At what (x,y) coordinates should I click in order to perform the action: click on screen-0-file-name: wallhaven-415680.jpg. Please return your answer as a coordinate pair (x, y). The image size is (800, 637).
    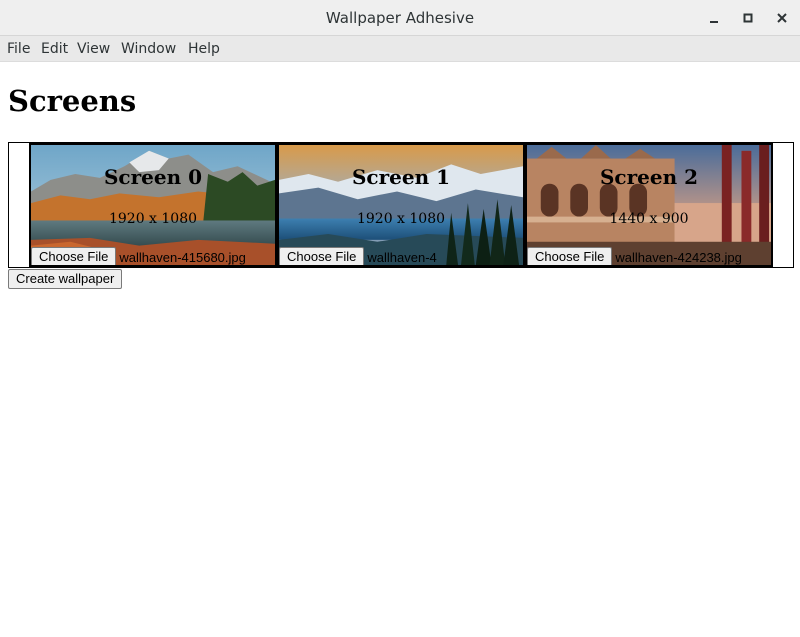
    Looking at the image, I should click on (182, 257).